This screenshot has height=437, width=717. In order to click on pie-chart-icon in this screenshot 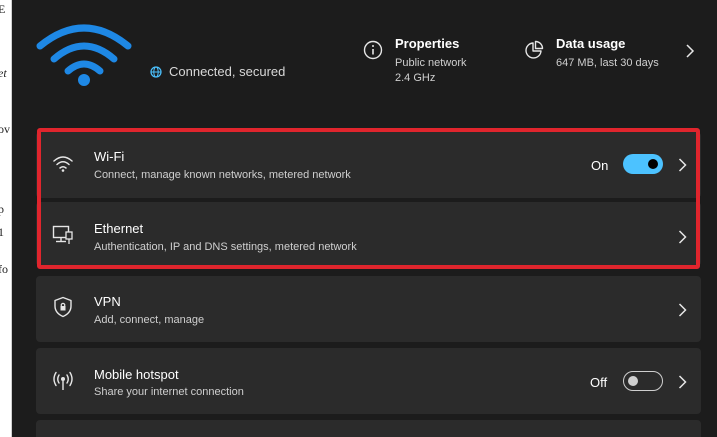, I will do `click(534, 49)`.